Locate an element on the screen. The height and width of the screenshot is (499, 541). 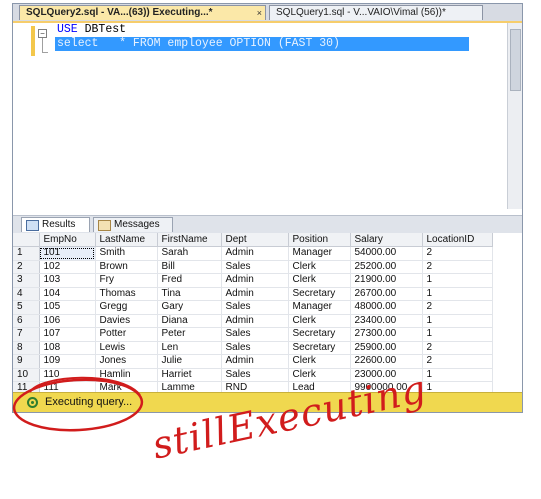
grid-cell: Julie is located at coordinates (189, 361).